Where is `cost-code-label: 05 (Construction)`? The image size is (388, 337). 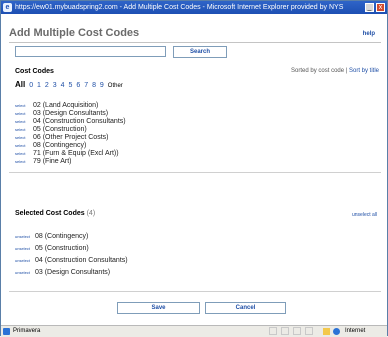 cost-code-label: 05 (Construction) is located at coordinates (60, 129).